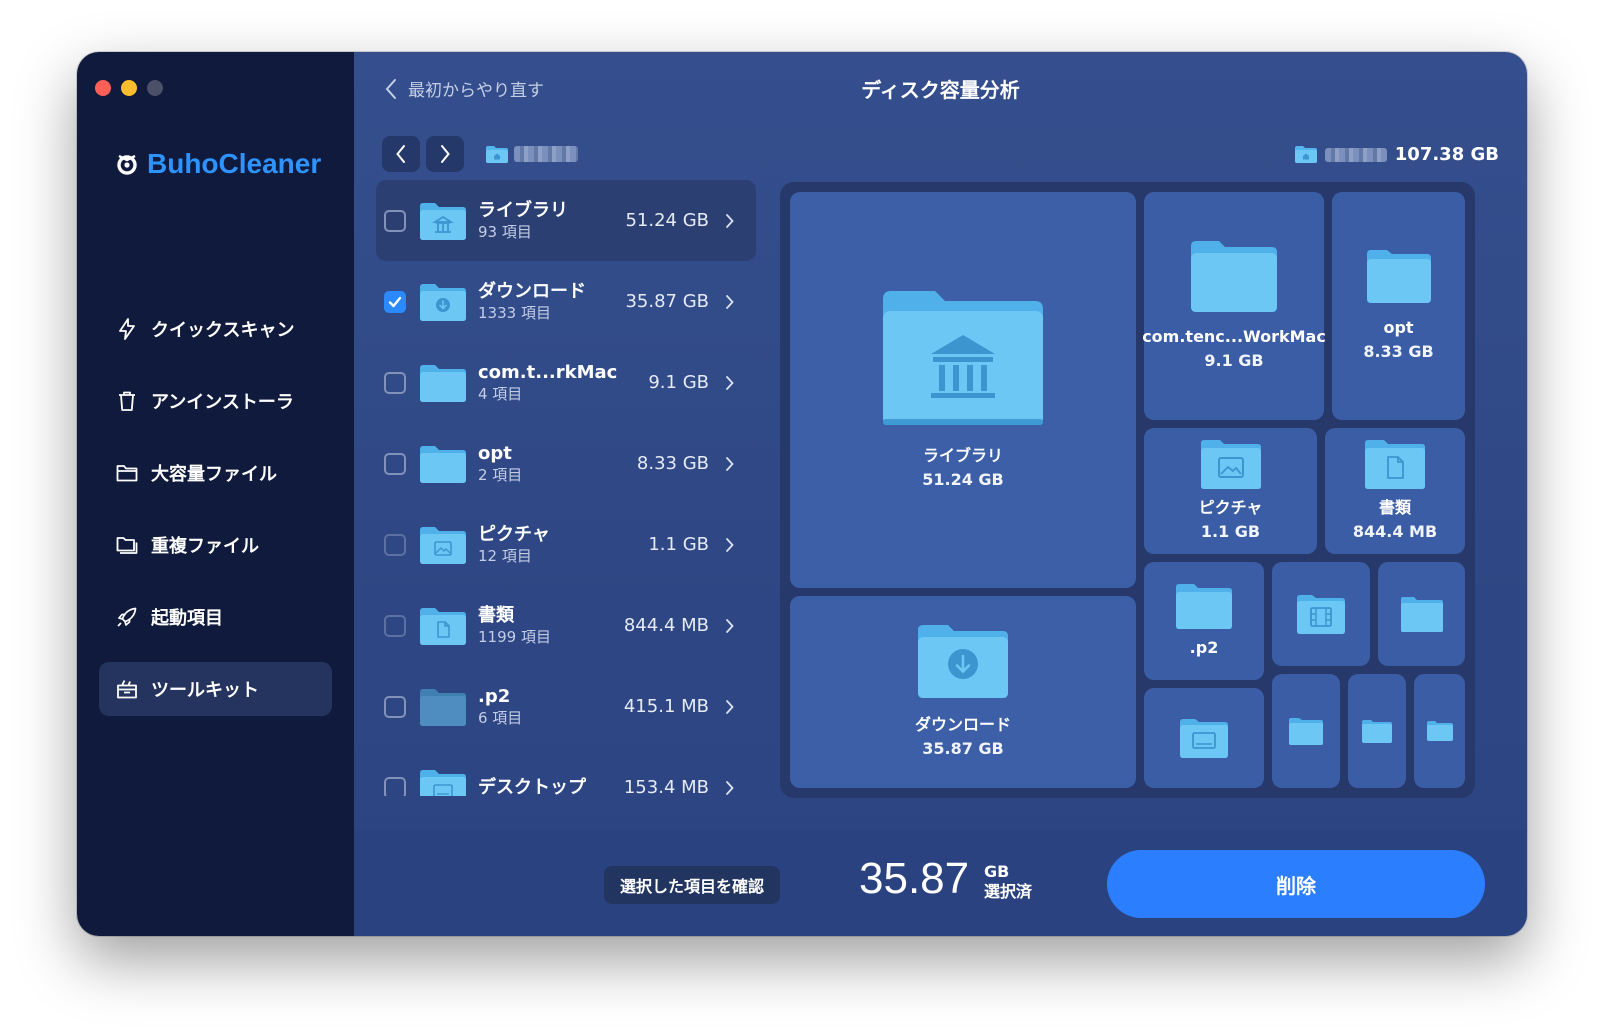  What do you see at coordinates (1321, 614) in the screenshot?
I see `treemap-tile-movies` at bounding box center [1321, 614].